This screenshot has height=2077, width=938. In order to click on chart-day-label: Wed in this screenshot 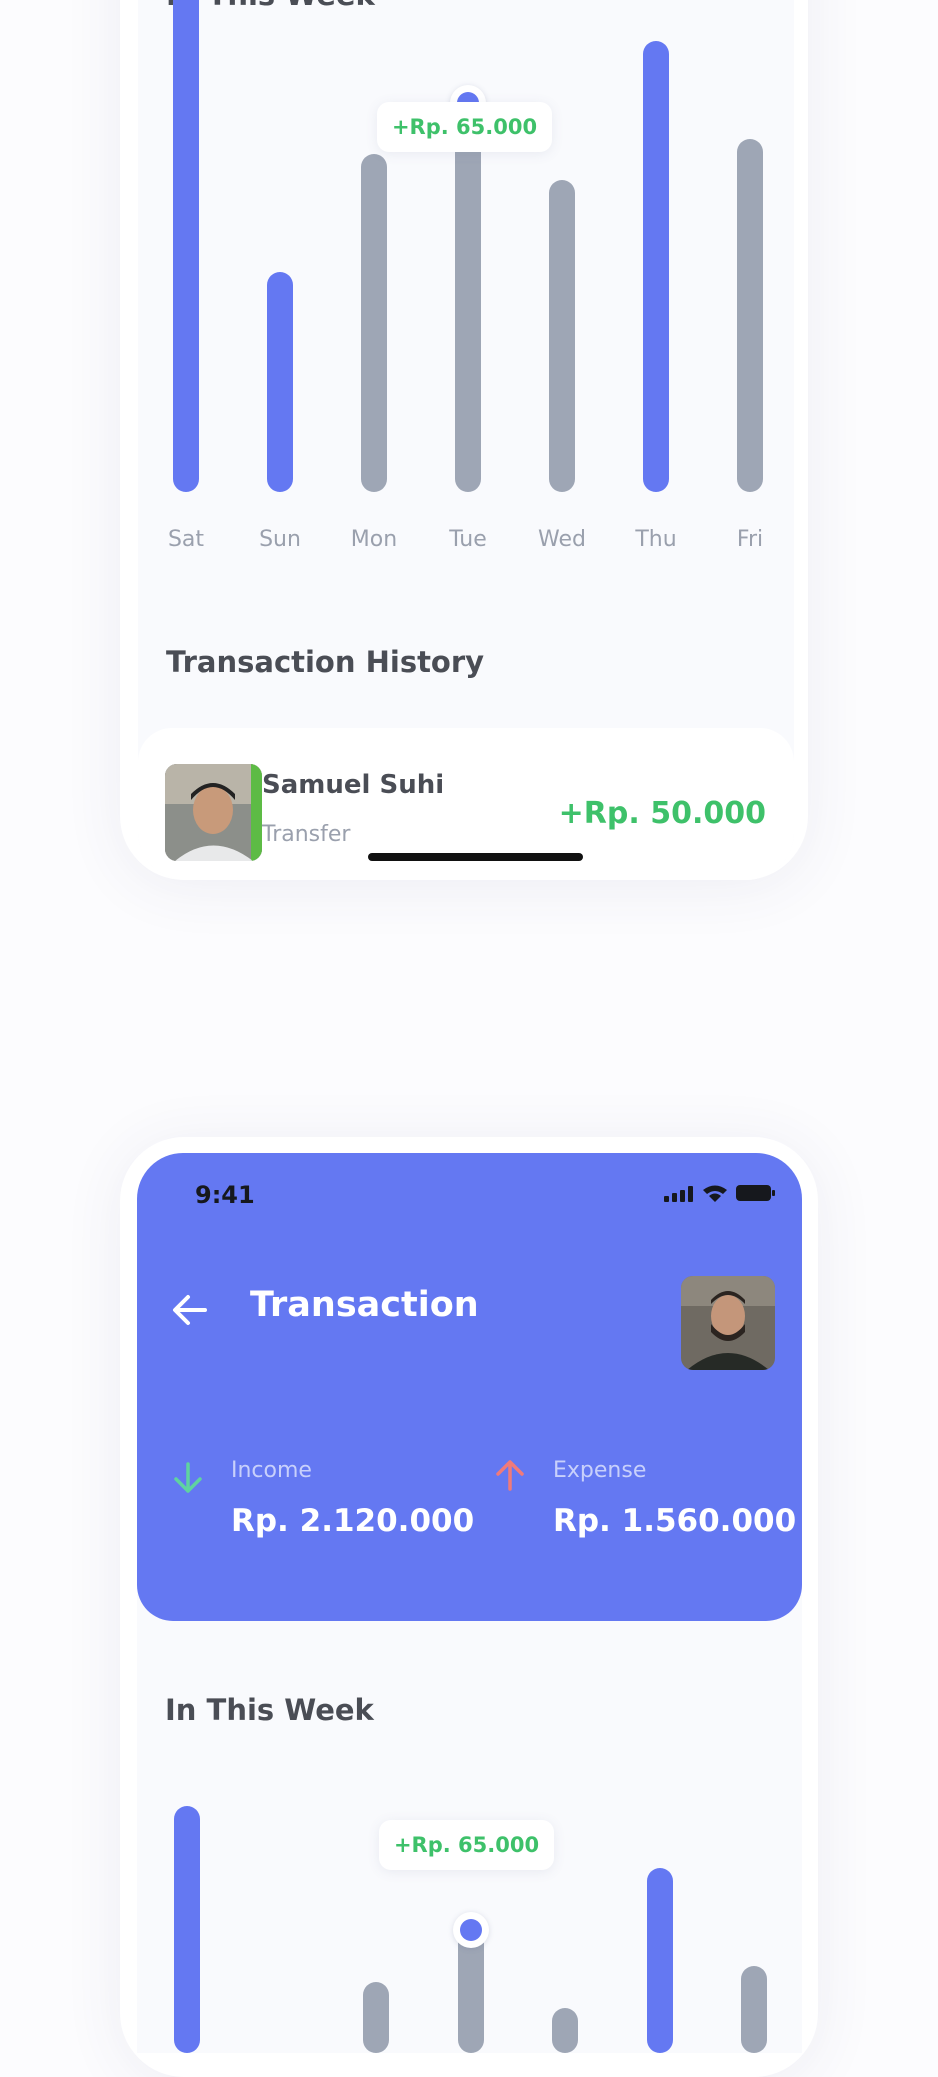, I will do `click(562, 539)`.